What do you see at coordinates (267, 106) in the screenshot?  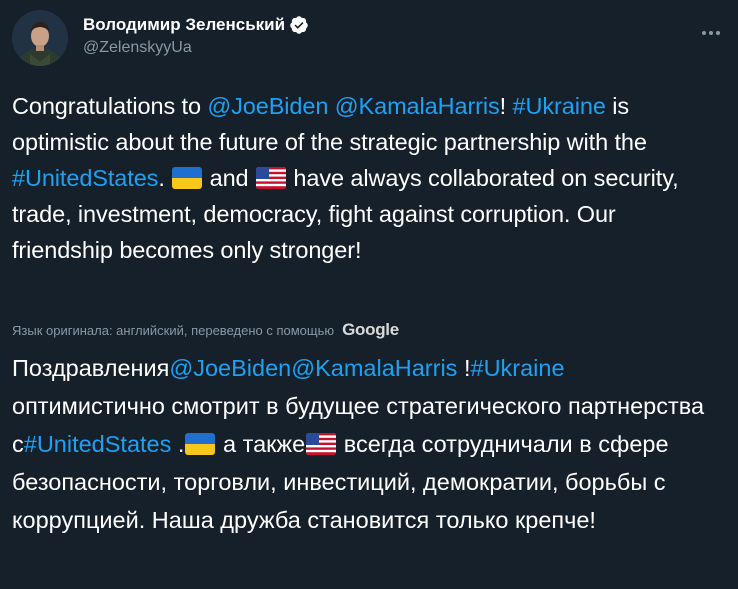 I see `mention-joebiden: @JoeBiden` at bounding box center [267, 106].